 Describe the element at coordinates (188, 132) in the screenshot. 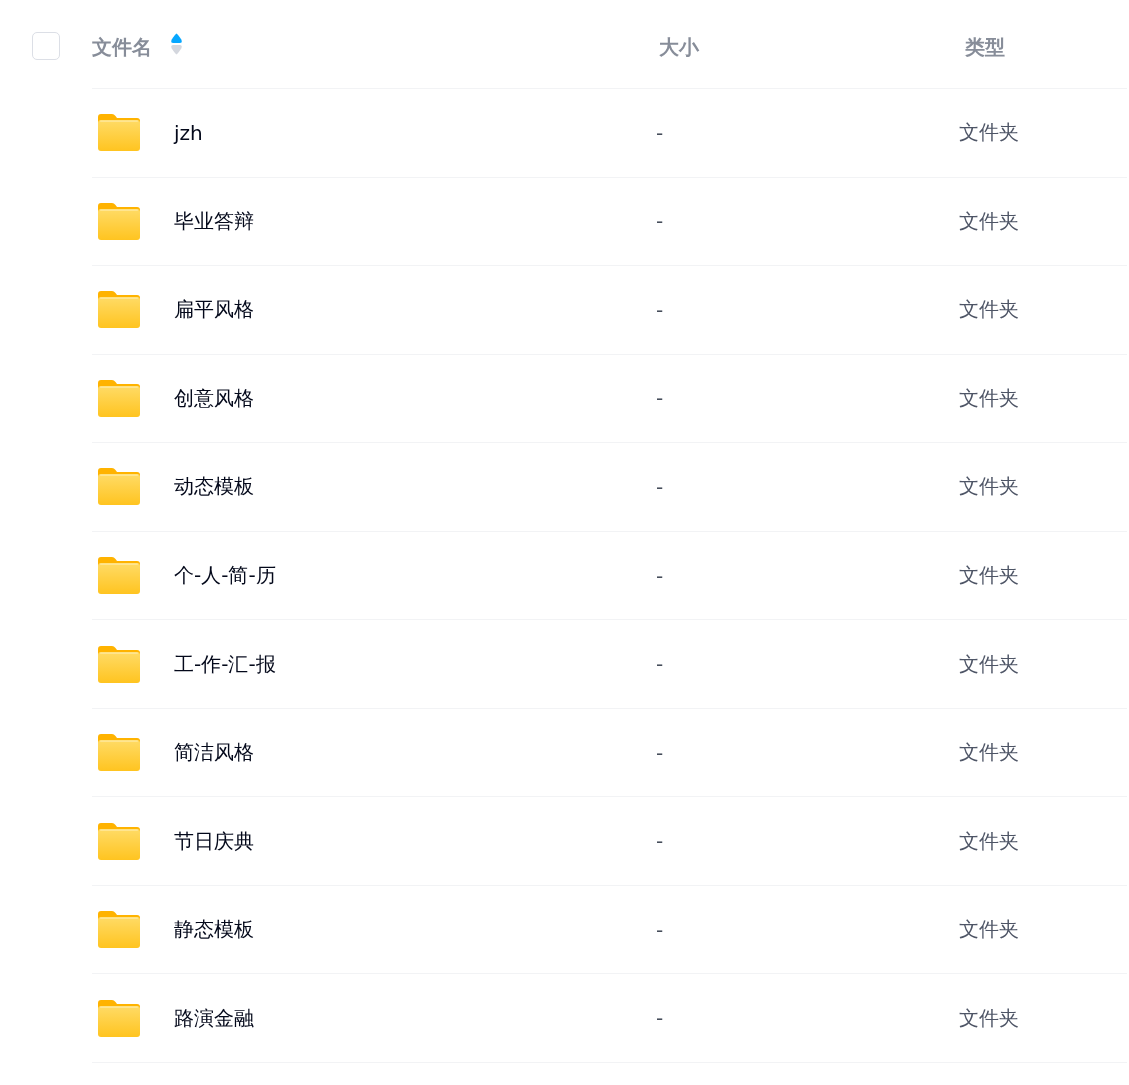

I see `folder-name: jzh` at that location.